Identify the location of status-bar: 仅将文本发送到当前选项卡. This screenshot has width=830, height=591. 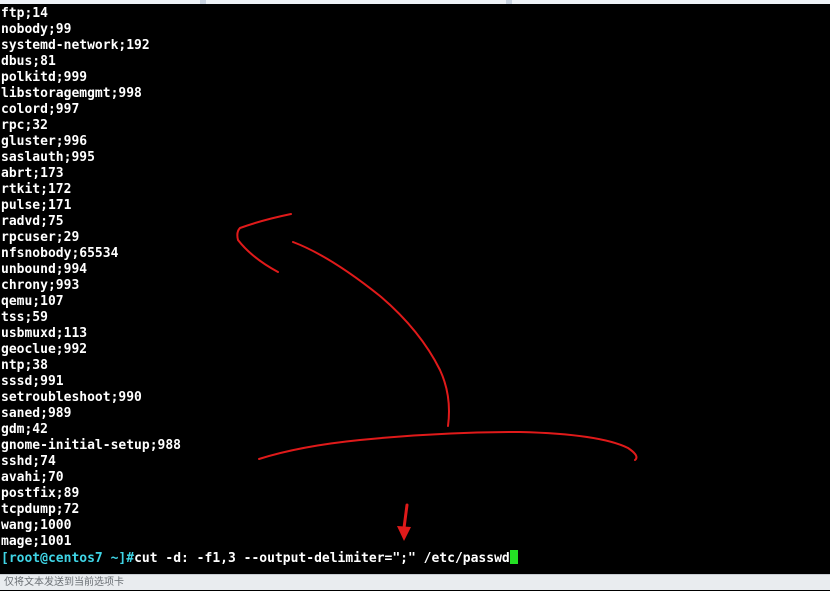
(415, 582).